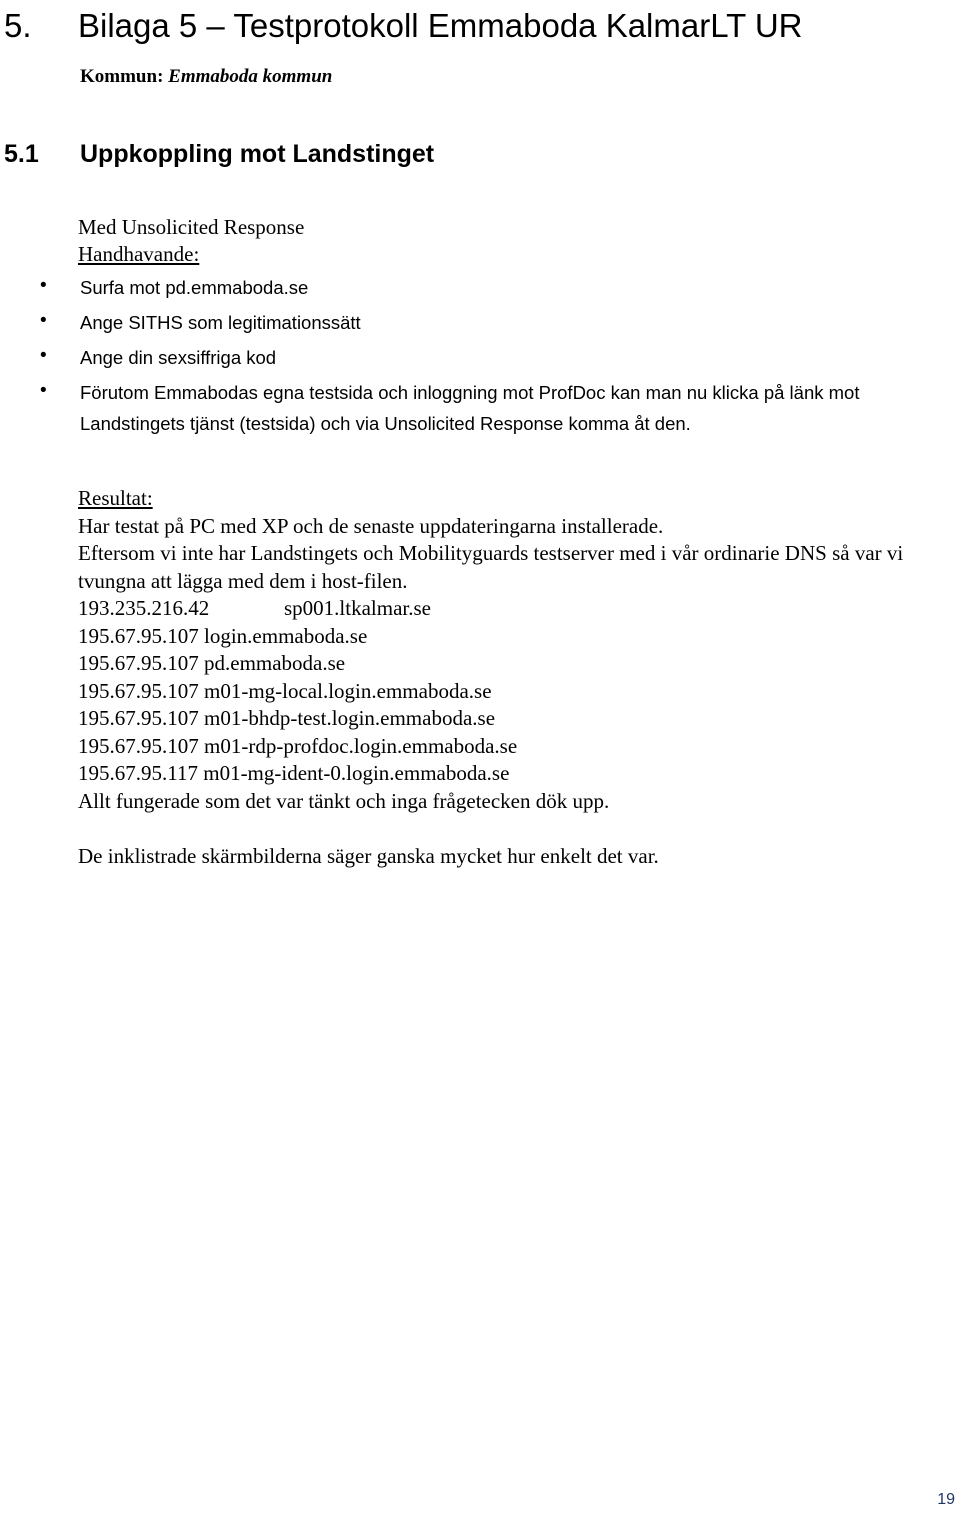  What do you see at coordinates (503, 664) in the screenshot?
I see `host-entry: 195.67.95.107 pd.emmaboda.se` at bounding box center [503, 664].